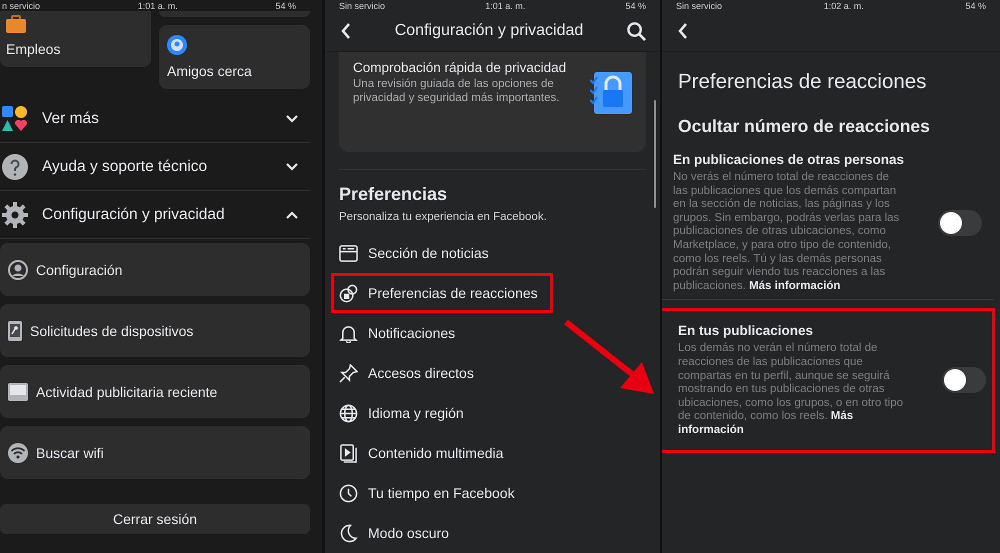 The height and width of the screenshot is (553, 1000). I want to click on shapes-icon, so click(15, 119).